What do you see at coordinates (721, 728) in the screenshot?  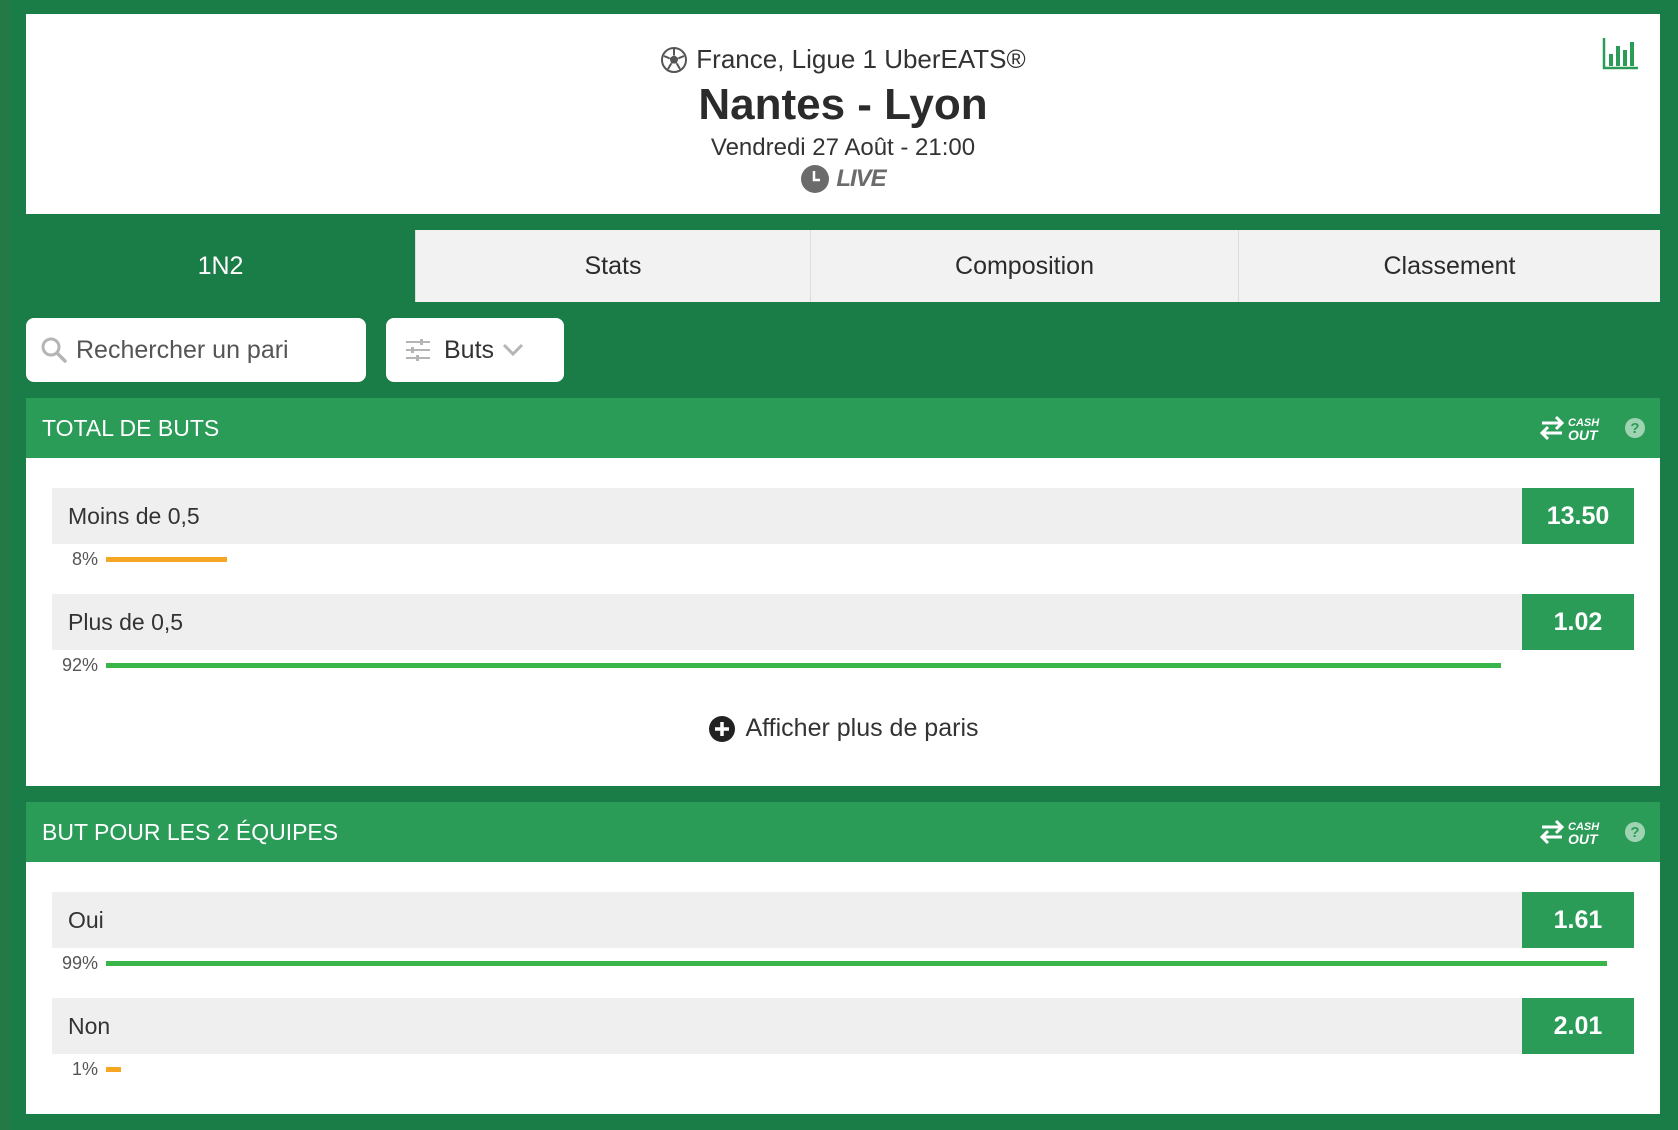 I see `plus-circle-icon` at bounding box center [721, 728].